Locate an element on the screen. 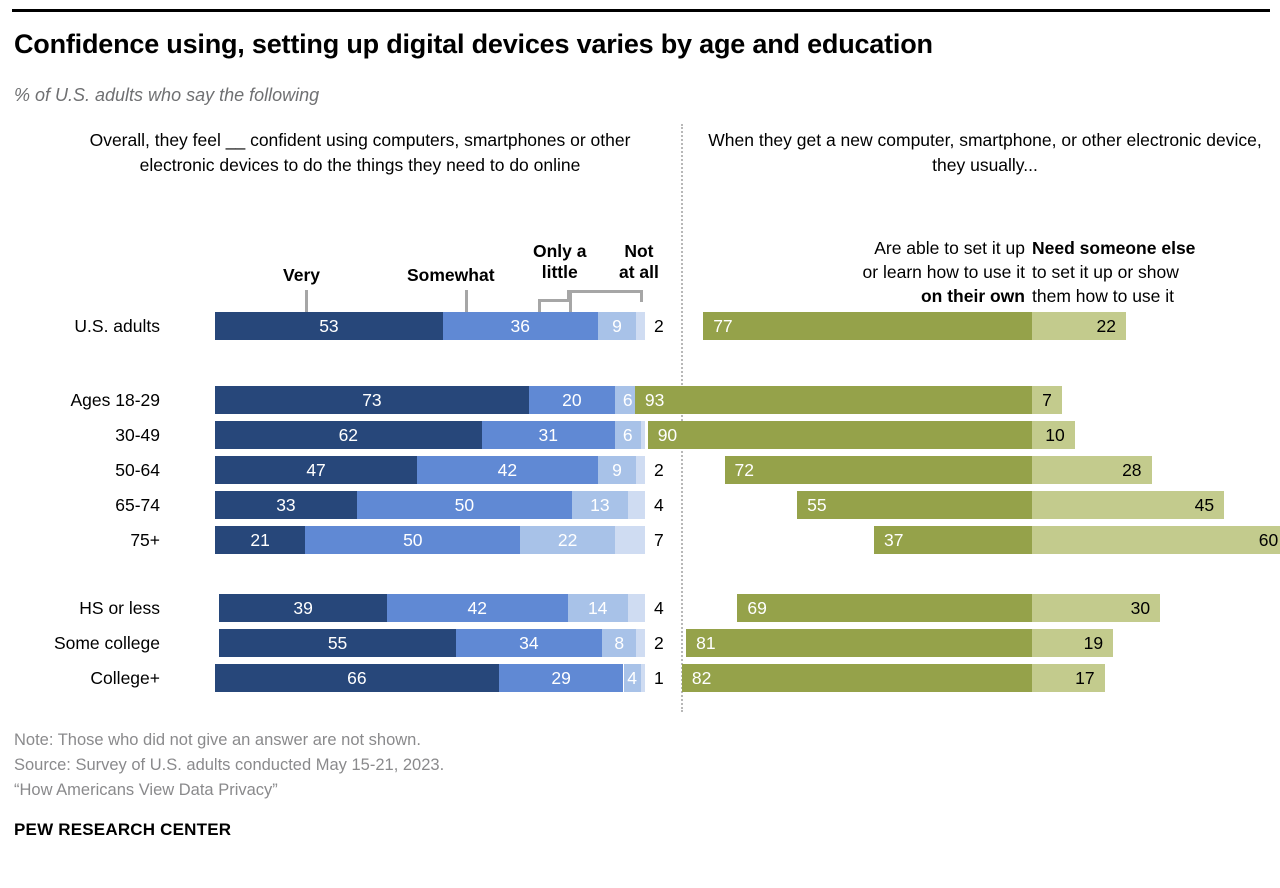 Image resolution: width=1280 pixels, height=888 pixels. segment-very-4: 33 is located at coordinates (286, 505).